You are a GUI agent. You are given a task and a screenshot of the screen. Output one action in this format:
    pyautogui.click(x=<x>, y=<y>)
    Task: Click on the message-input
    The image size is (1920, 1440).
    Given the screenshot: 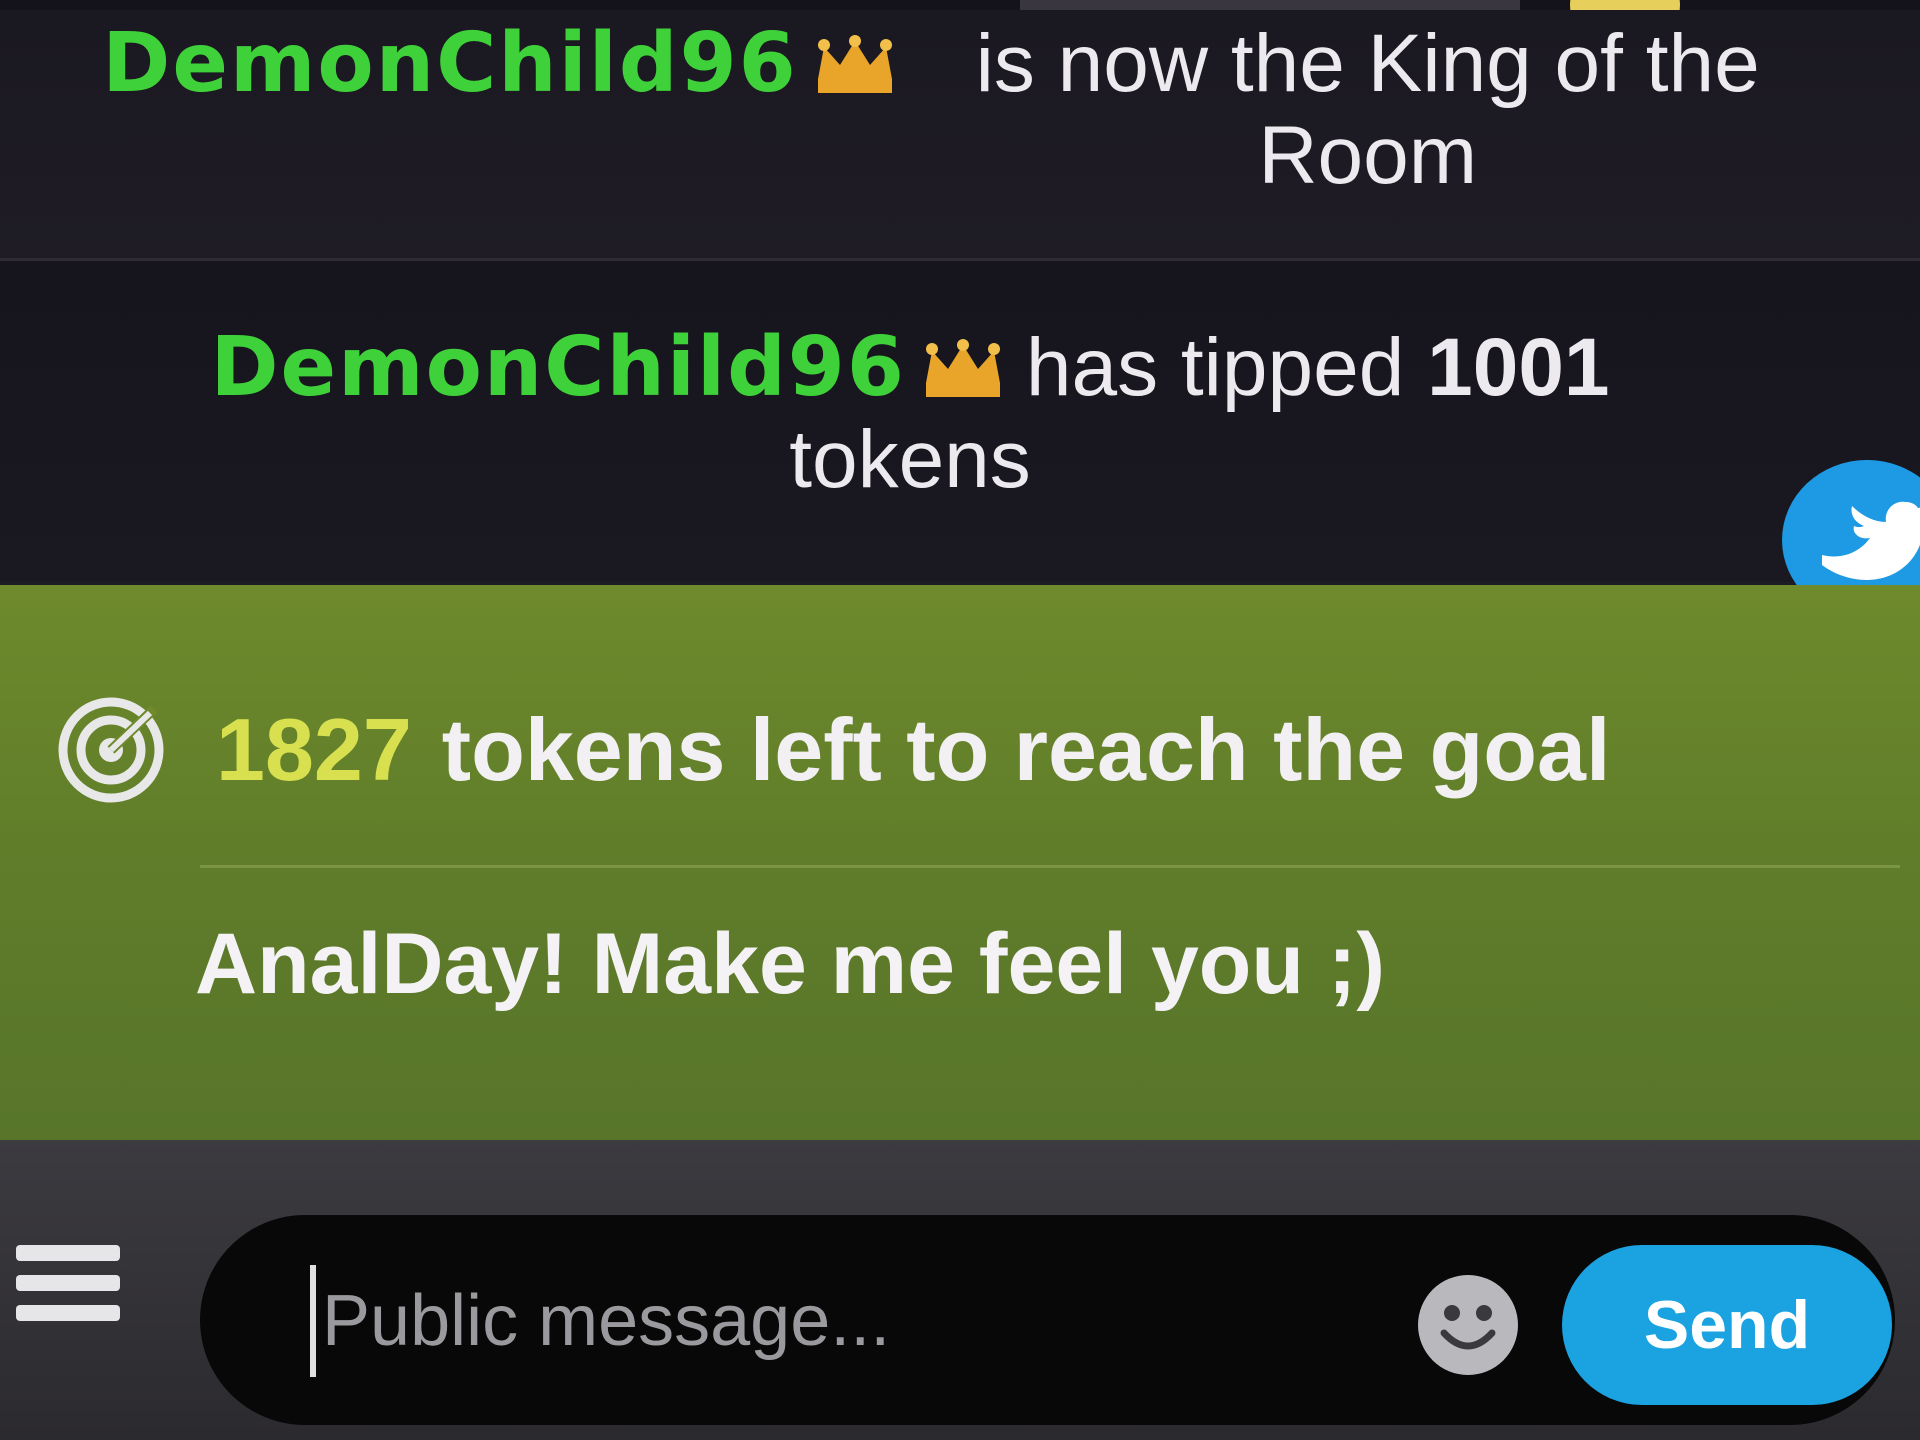 What is the action you would take?
    pyautogui.click(x=817, y=1321)
    